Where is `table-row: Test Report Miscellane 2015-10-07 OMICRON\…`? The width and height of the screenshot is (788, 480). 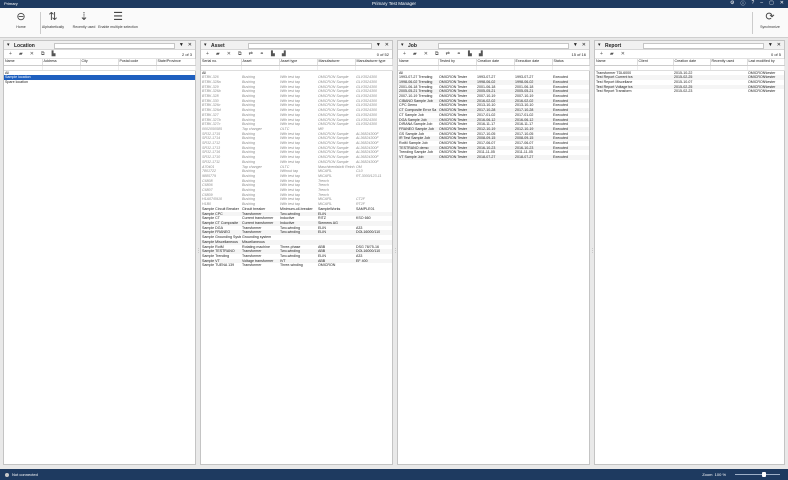 table-row: Test Report Miscellane 2015-10-07 OMICRON\… is located at coordinates (689, 82).